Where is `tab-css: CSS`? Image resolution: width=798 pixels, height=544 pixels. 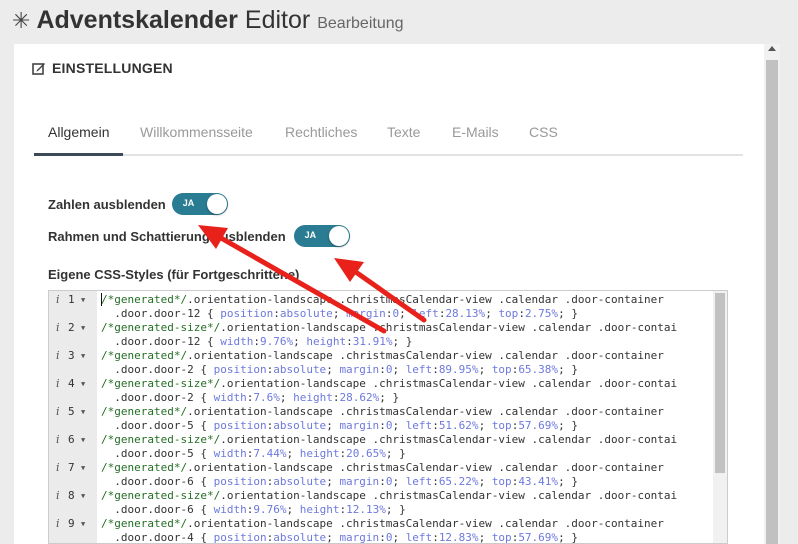 tab-css: CSS is located at coordinates (543, 136).